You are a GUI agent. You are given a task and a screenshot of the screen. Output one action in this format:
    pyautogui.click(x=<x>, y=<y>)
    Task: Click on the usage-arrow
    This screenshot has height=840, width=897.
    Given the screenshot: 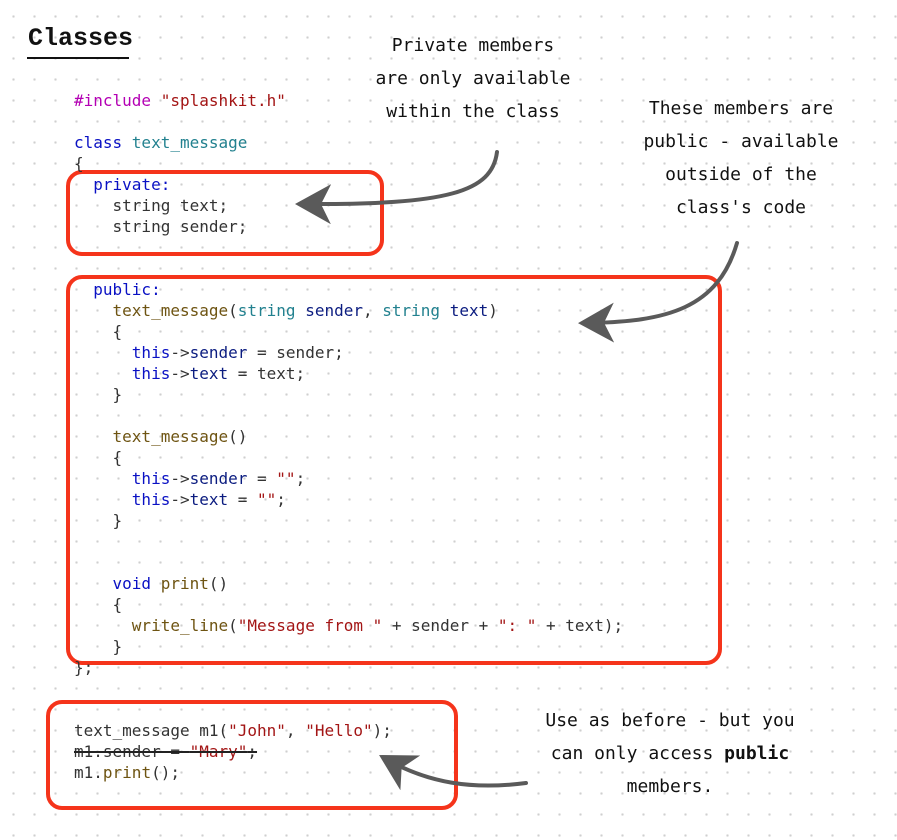 What is the action you would take?
    pyautogui.click(x=453, y=773)
    